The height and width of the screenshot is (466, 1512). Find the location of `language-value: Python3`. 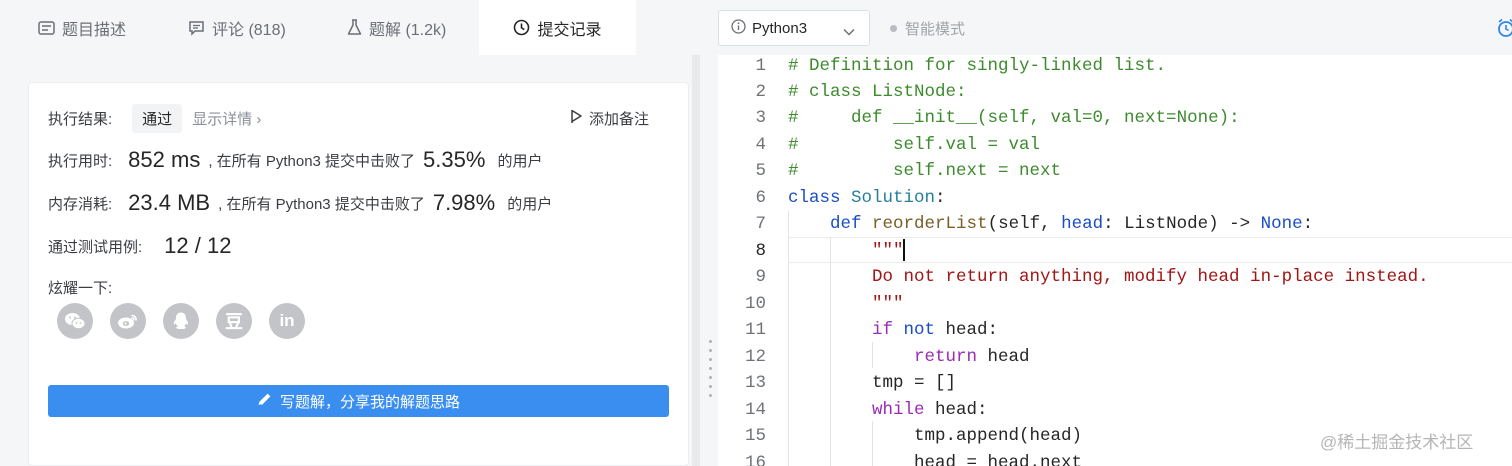

language-value: Python3 is located at coordinates (780, 28).